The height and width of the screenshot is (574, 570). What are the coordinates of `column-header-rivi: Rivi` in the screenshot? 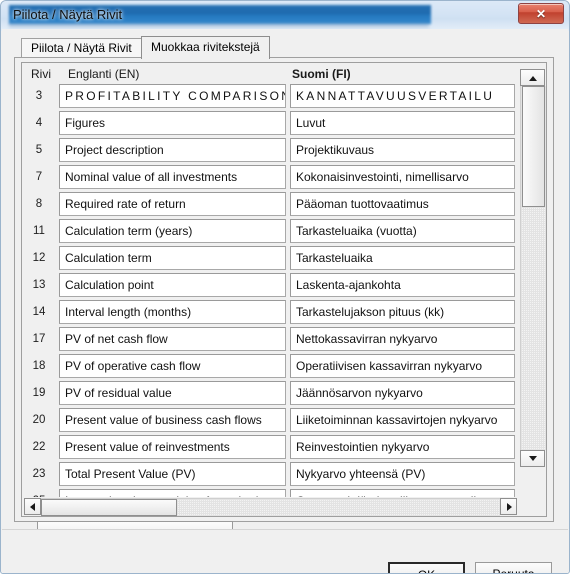 It's located at (41, 74).